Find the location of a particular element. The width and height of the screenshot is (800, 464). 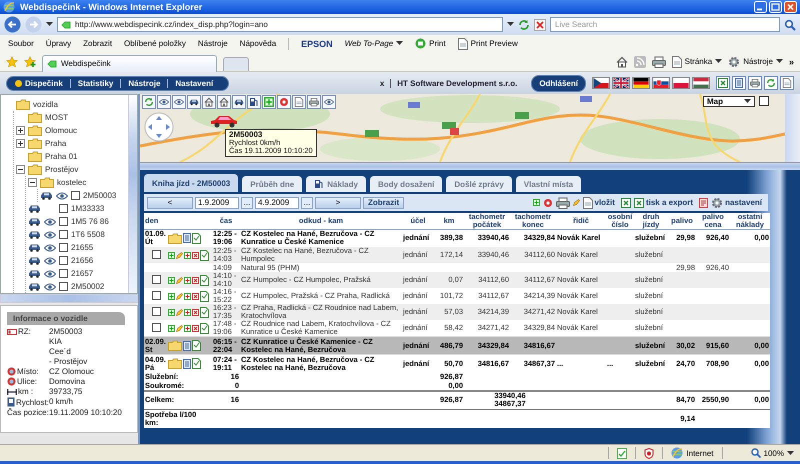

tab: Vlastní místa is located at coordinates (549, 184).